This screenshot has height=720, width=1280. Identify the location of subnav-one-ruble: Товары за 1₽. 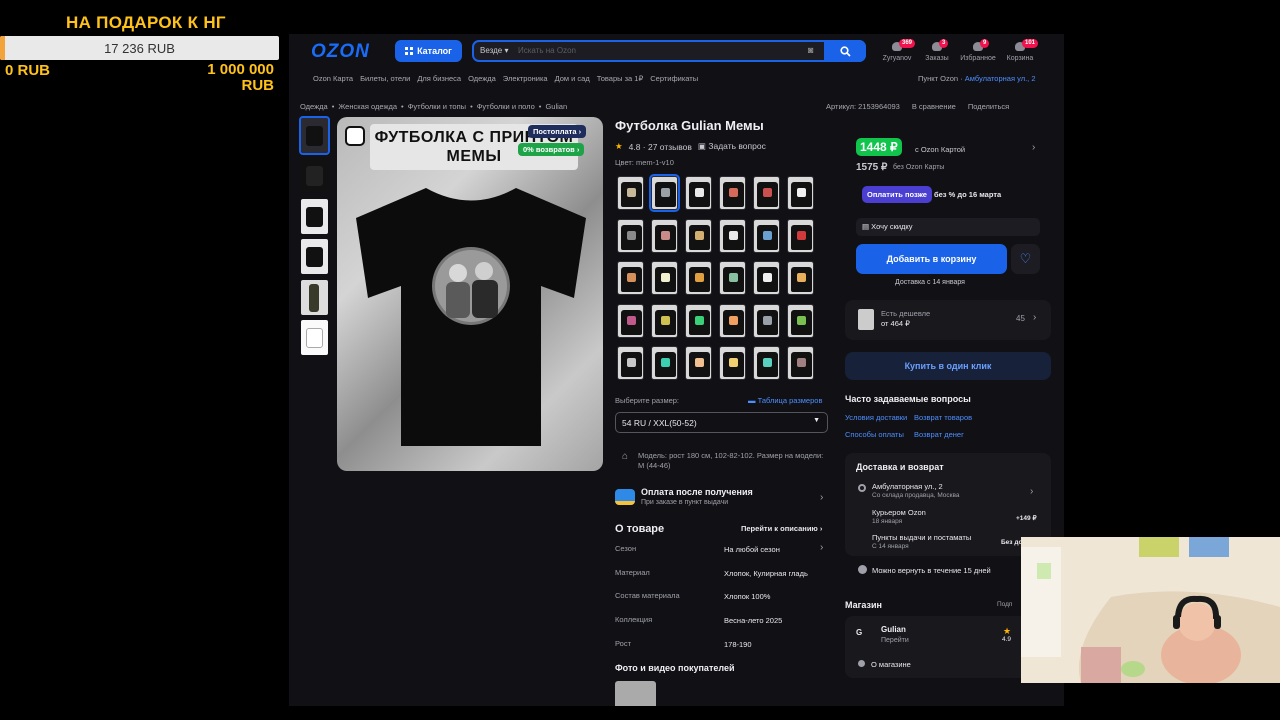
(620, 78).